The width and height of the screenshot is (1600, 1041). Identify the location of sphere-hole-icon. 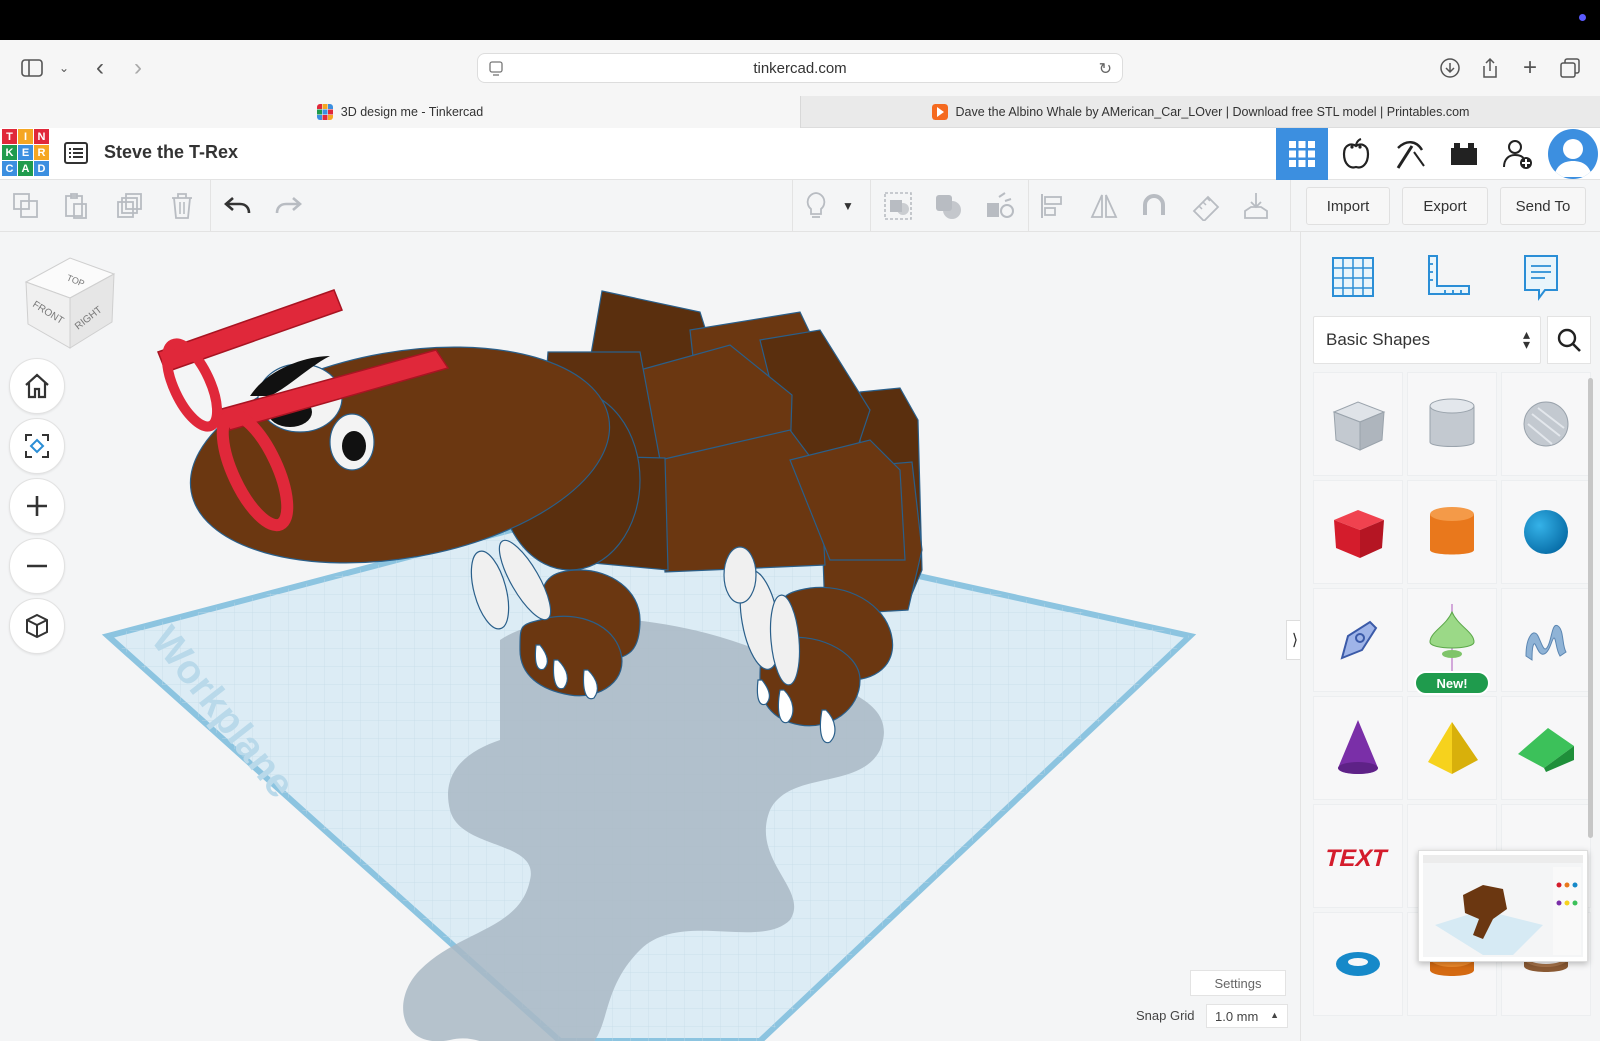
(1546, 424).